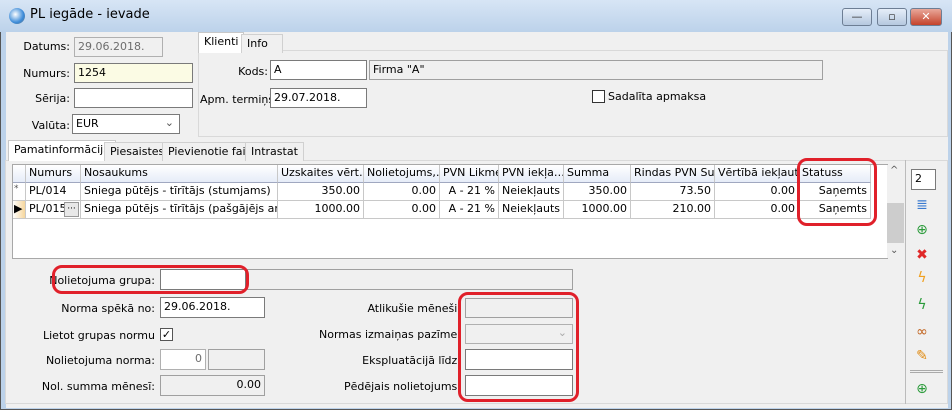 The height and width of the screenshot is (410, 952). Describe the element at coordinates (469, 174) in the screenshot. I see `col-pvn-likme: PVN Likme` at that location.